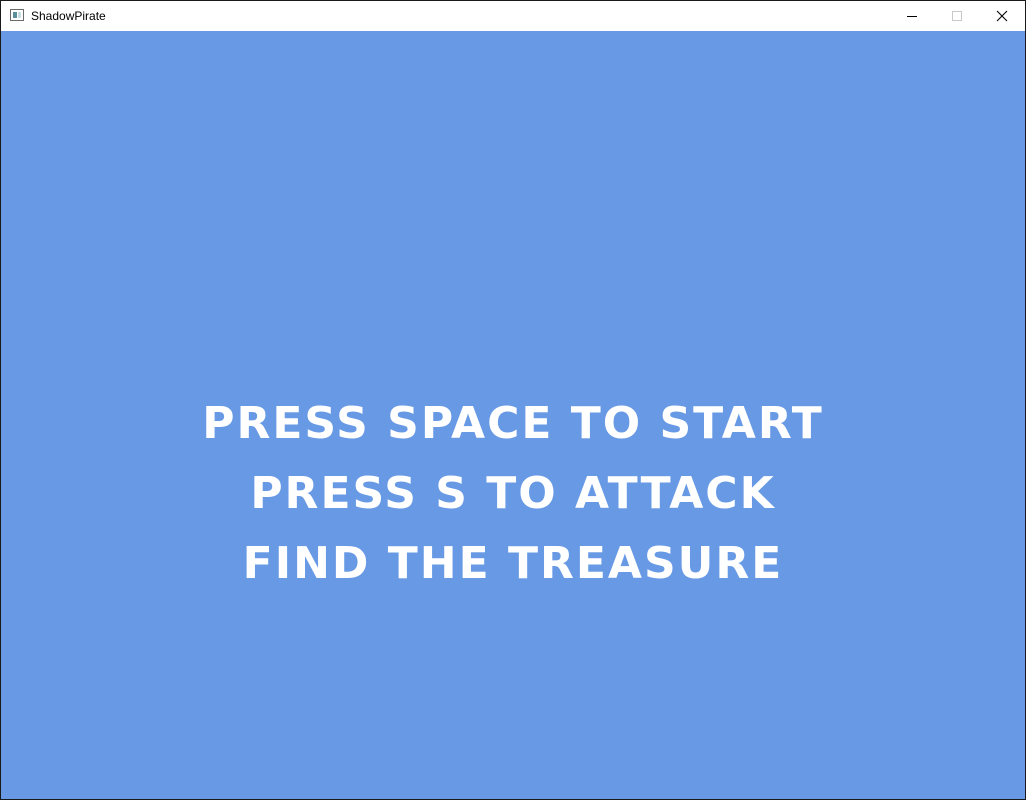  I want to click on minimize-button, so click(912, 16).